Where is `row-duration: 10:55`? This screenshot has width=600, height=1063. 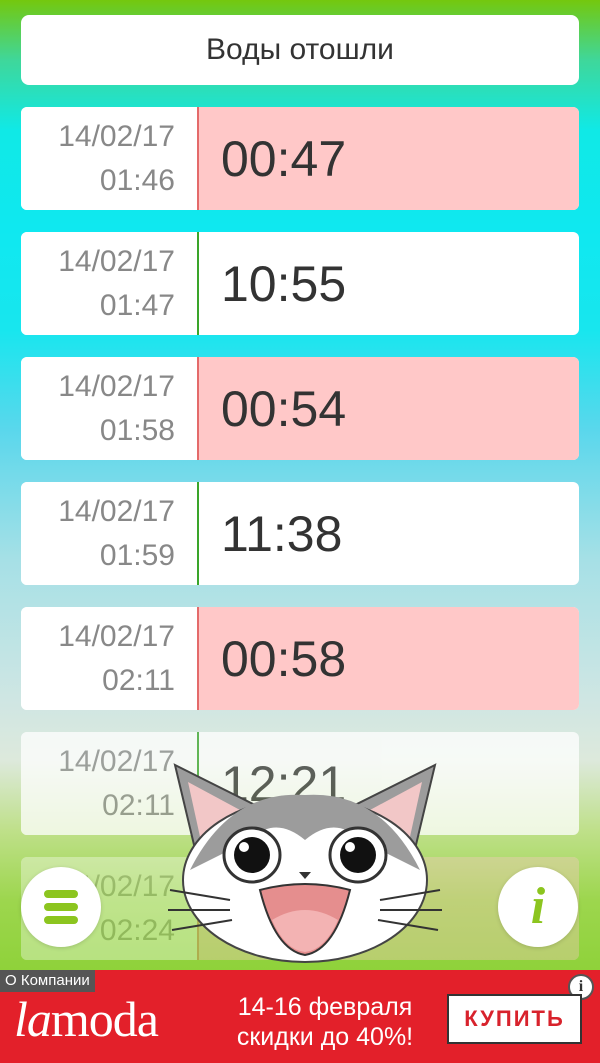 row-duration: 10:55 is located at coordinates (388, 283).